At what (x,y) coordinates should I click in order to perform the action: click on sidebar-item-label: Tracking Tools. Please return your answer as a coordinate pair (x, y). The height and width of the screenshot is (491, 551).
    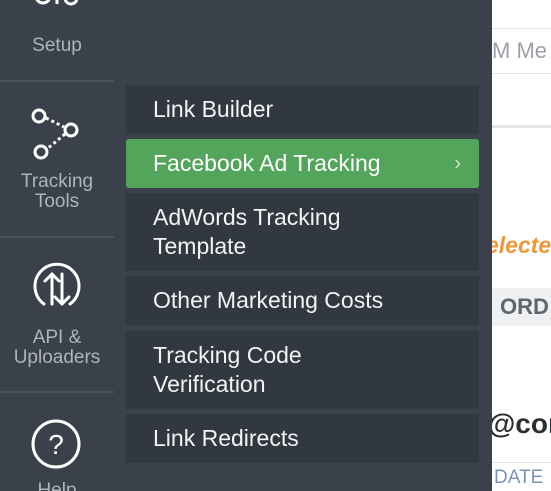
    Looking at the image, I should click on (57, 191).